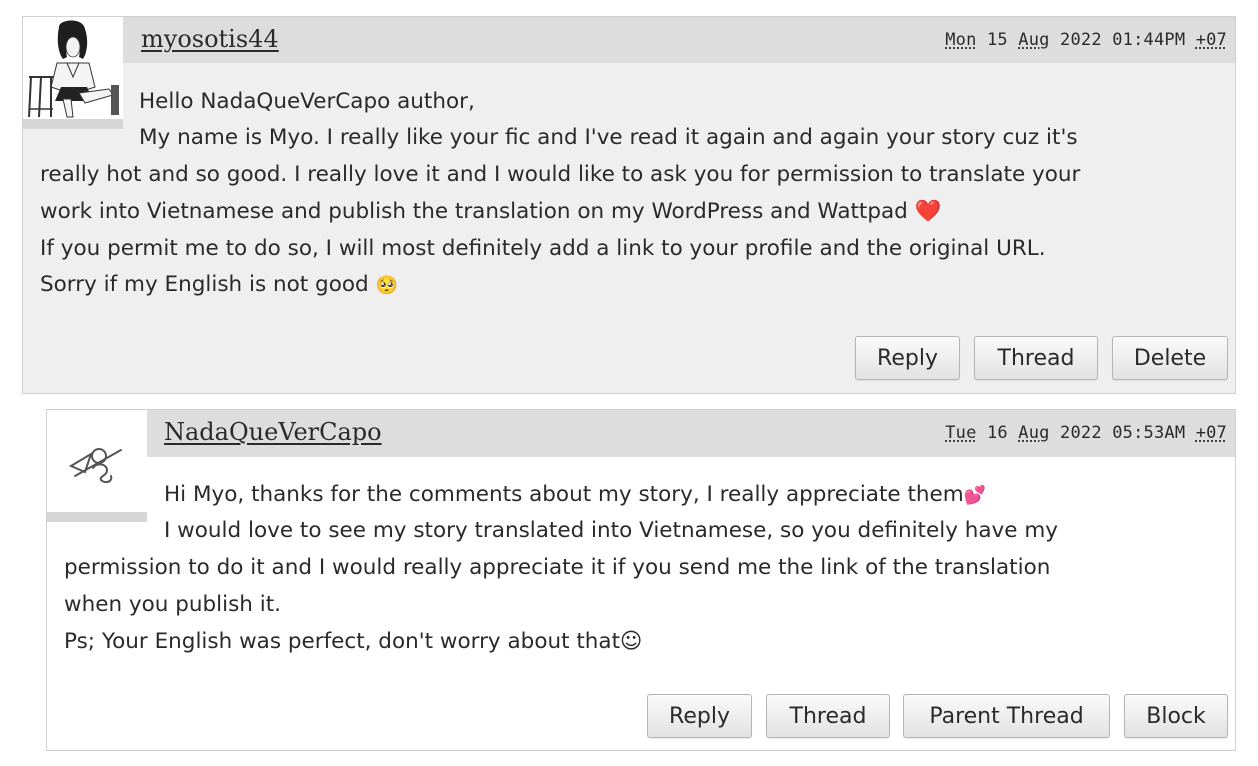 The width and height of the screenshot is (1258, 766). Describe the element at coordinates (173, 604) in the screenshot. I see `comment-line: when you publish it.` at that location.